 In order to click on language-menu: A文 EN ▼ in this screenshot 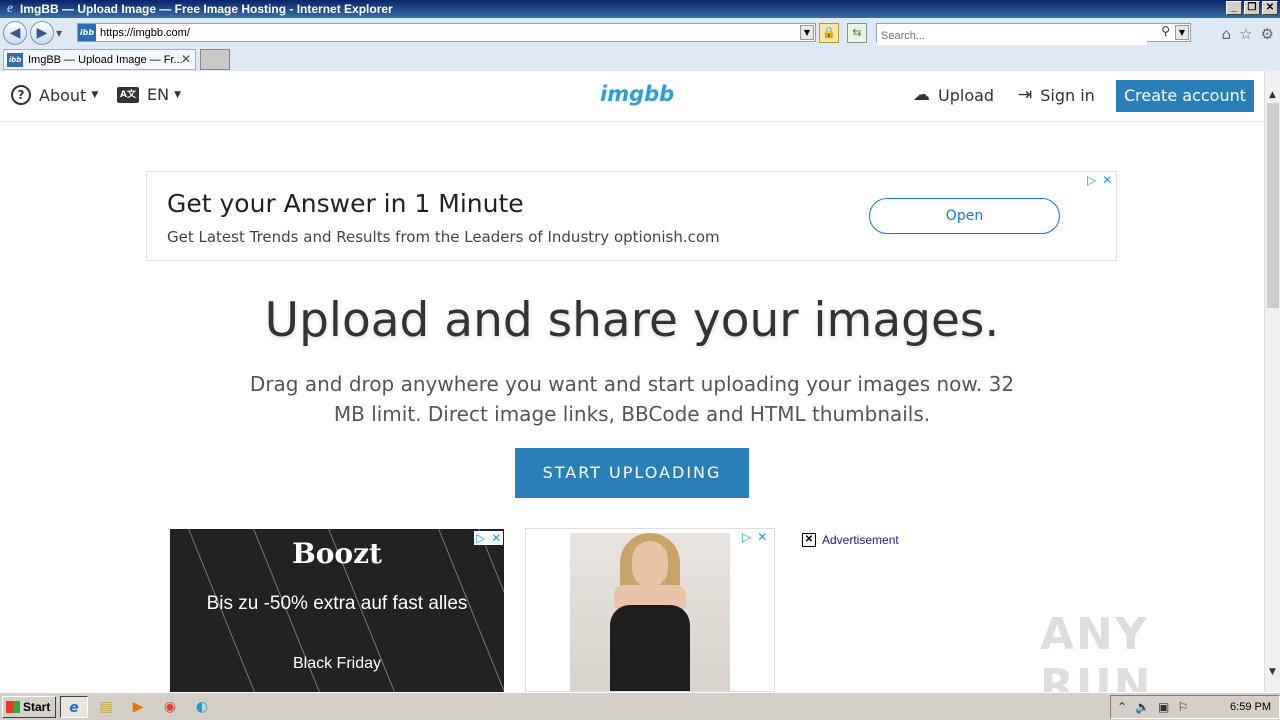, I will do `click(149, 94)`.